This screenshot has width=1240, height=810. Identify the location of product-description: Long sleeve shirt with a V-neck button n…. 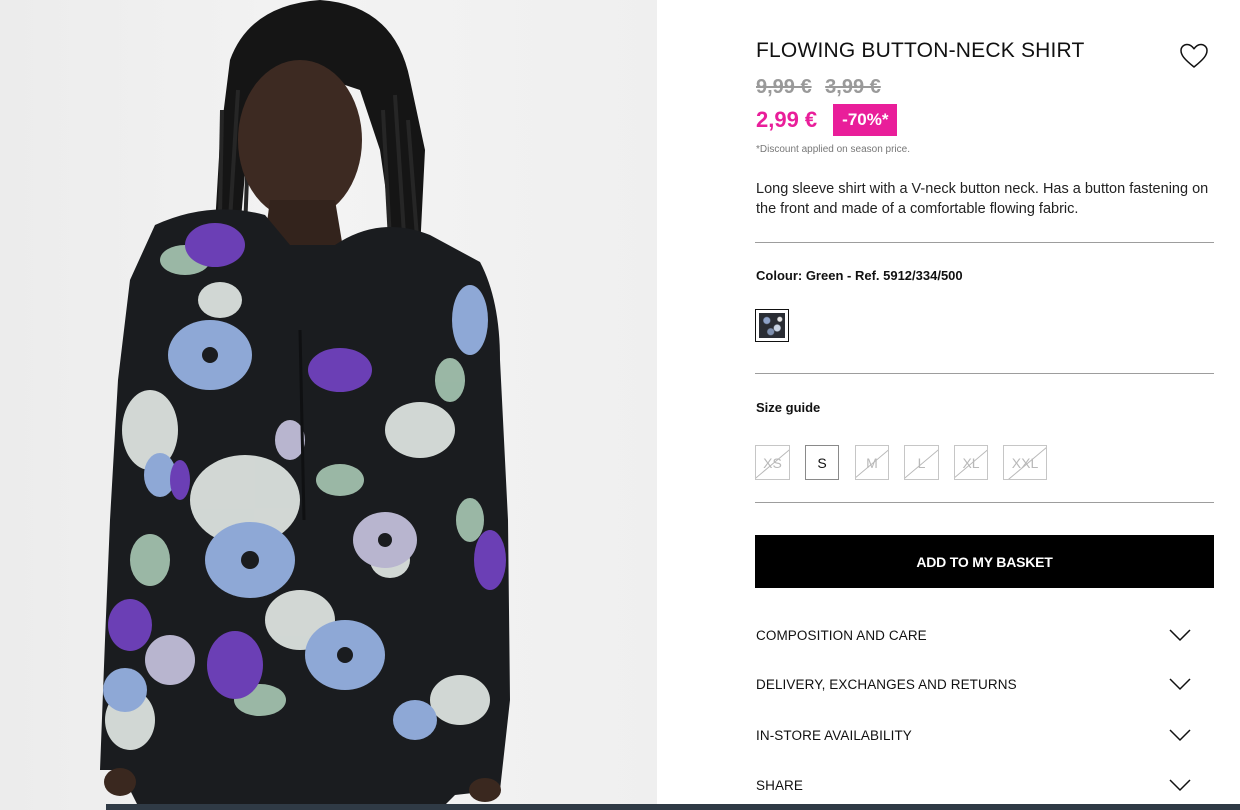
(982, 199).